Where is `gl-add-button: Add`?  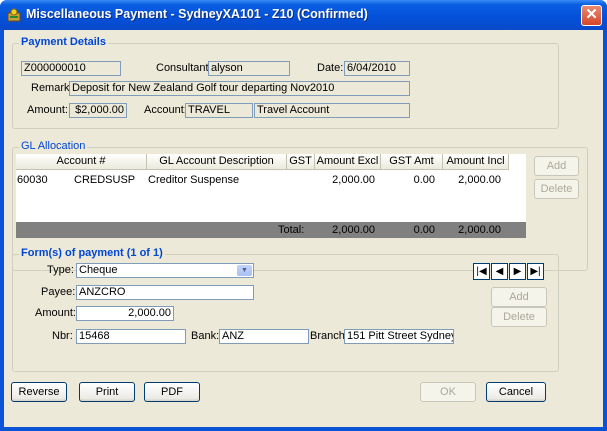
gl-add-button: Add is located at coordinates (556, 166).